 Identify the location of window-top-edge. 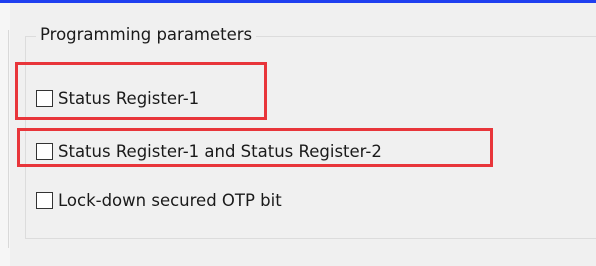
(298, 1).